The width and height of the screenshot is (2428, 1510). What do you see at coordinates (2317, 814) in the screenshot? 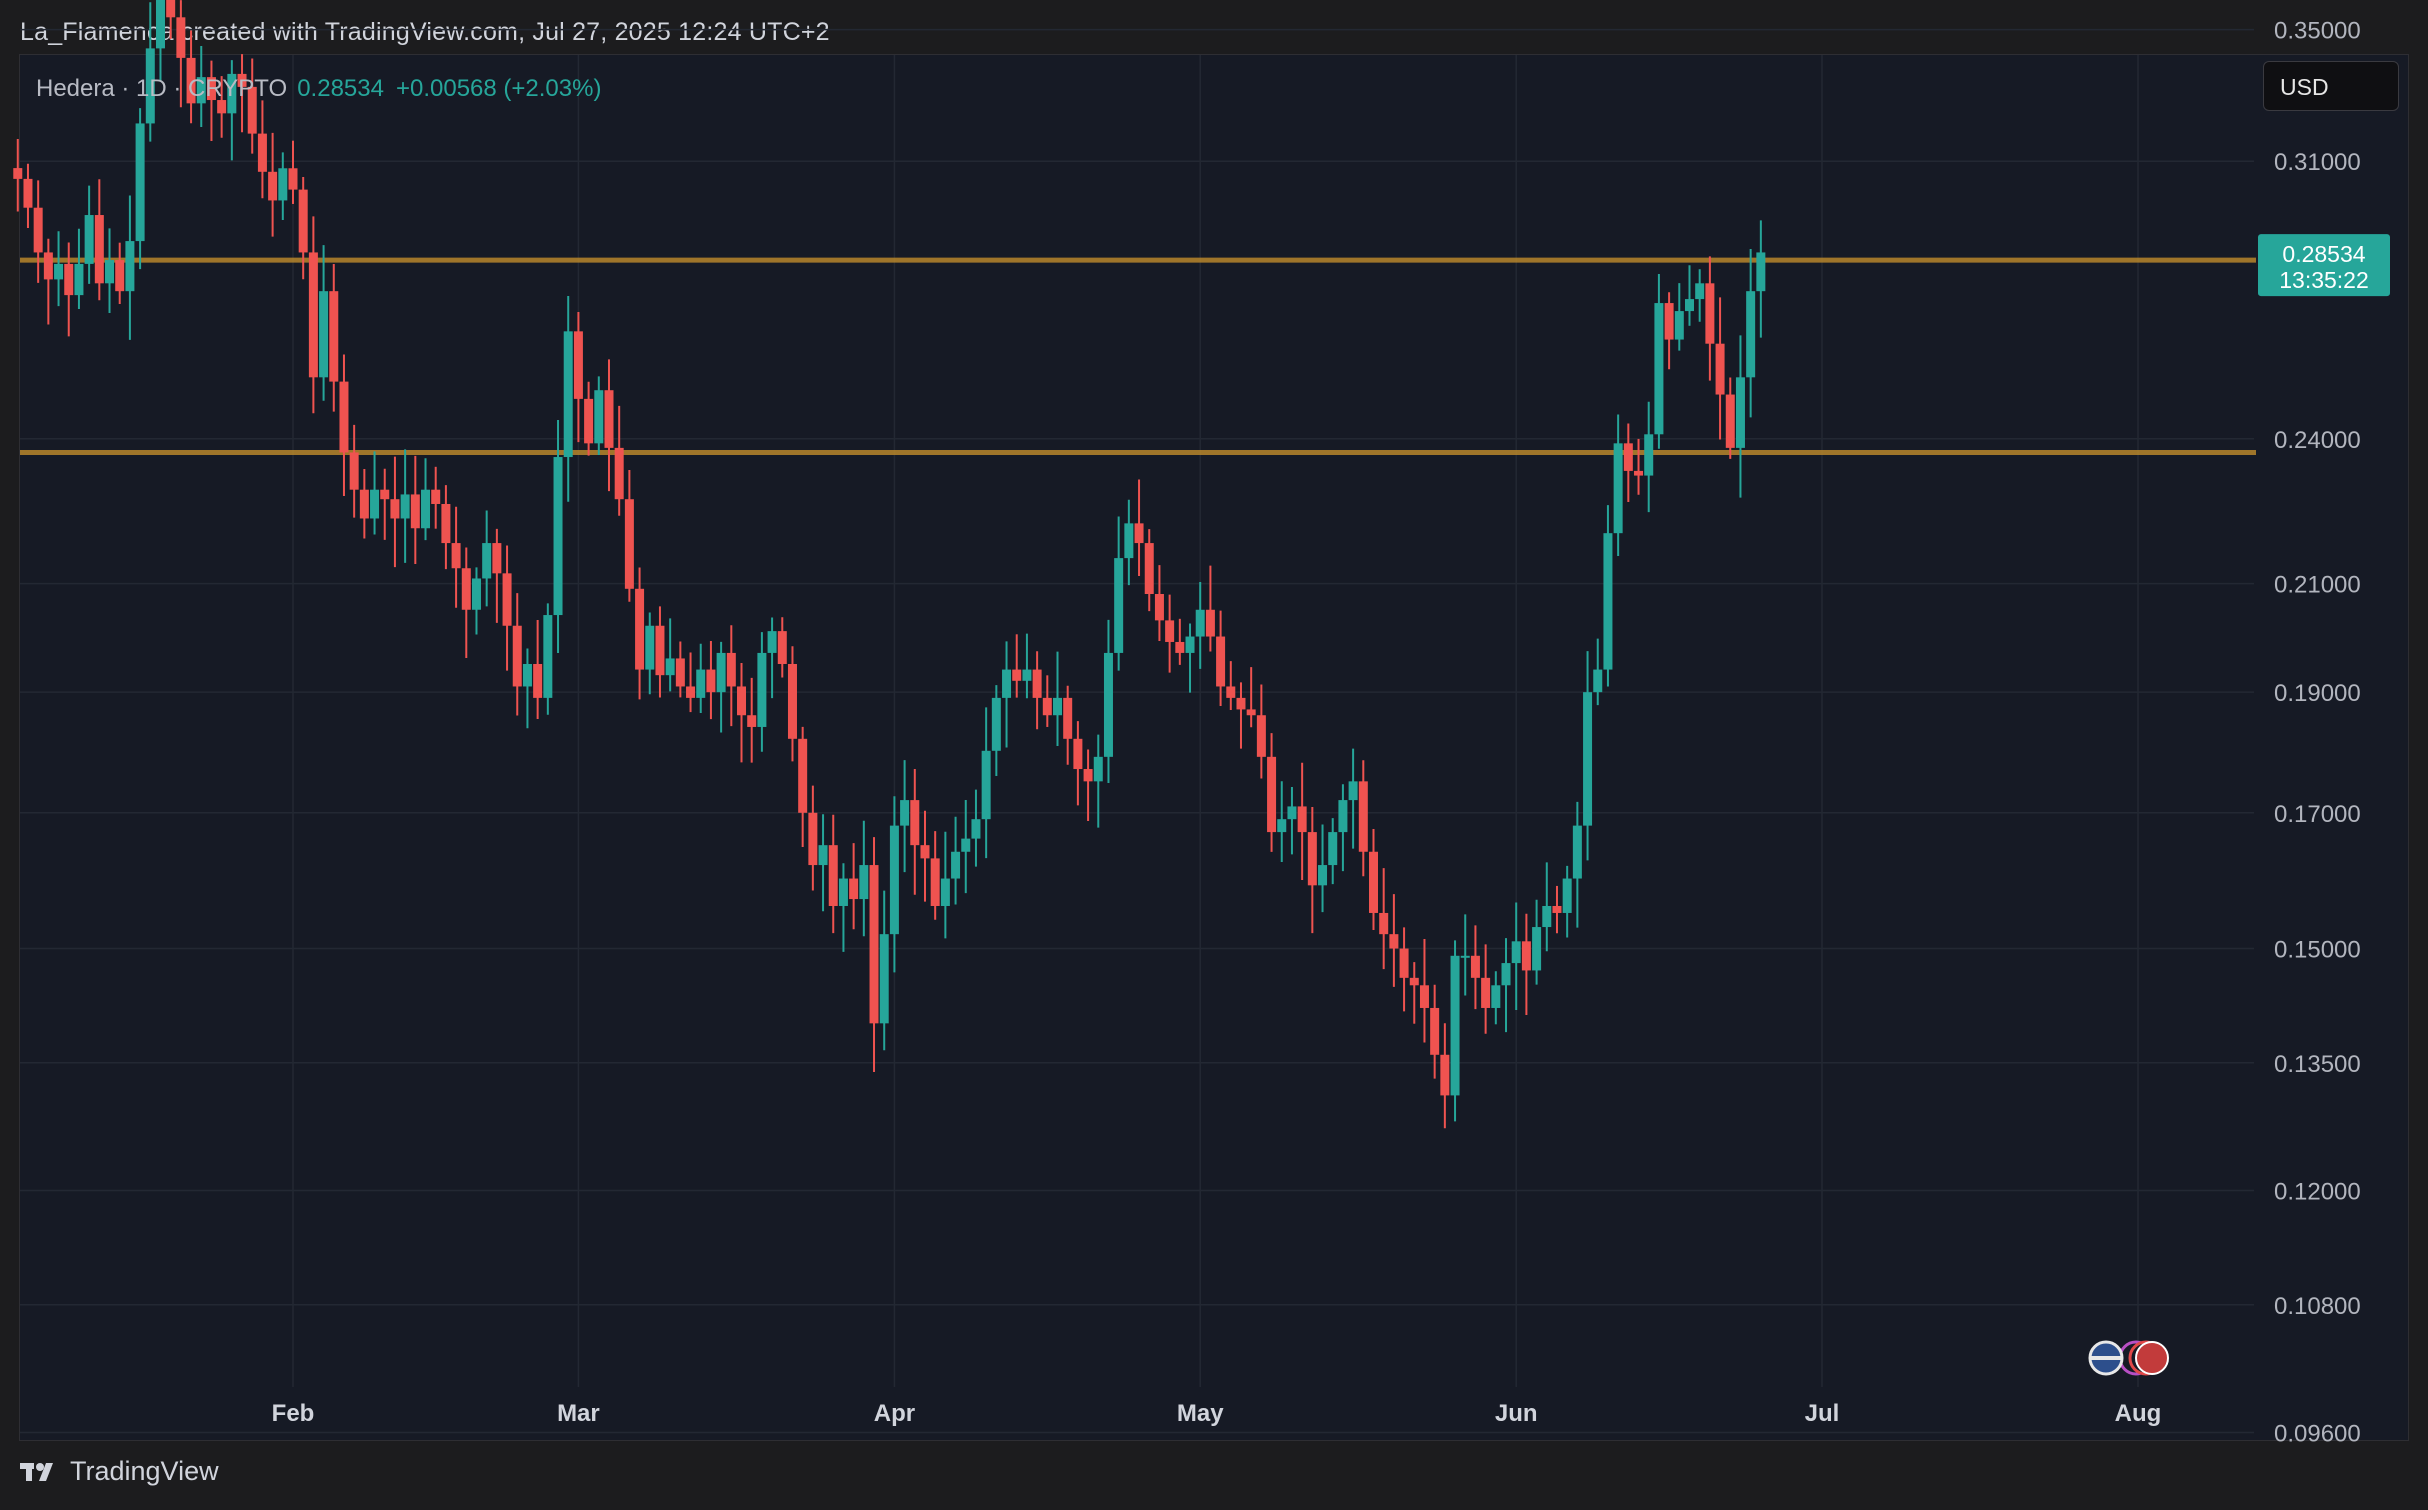
I see `y-tick-label: 0.17000` at bounding box center [2317, 814].